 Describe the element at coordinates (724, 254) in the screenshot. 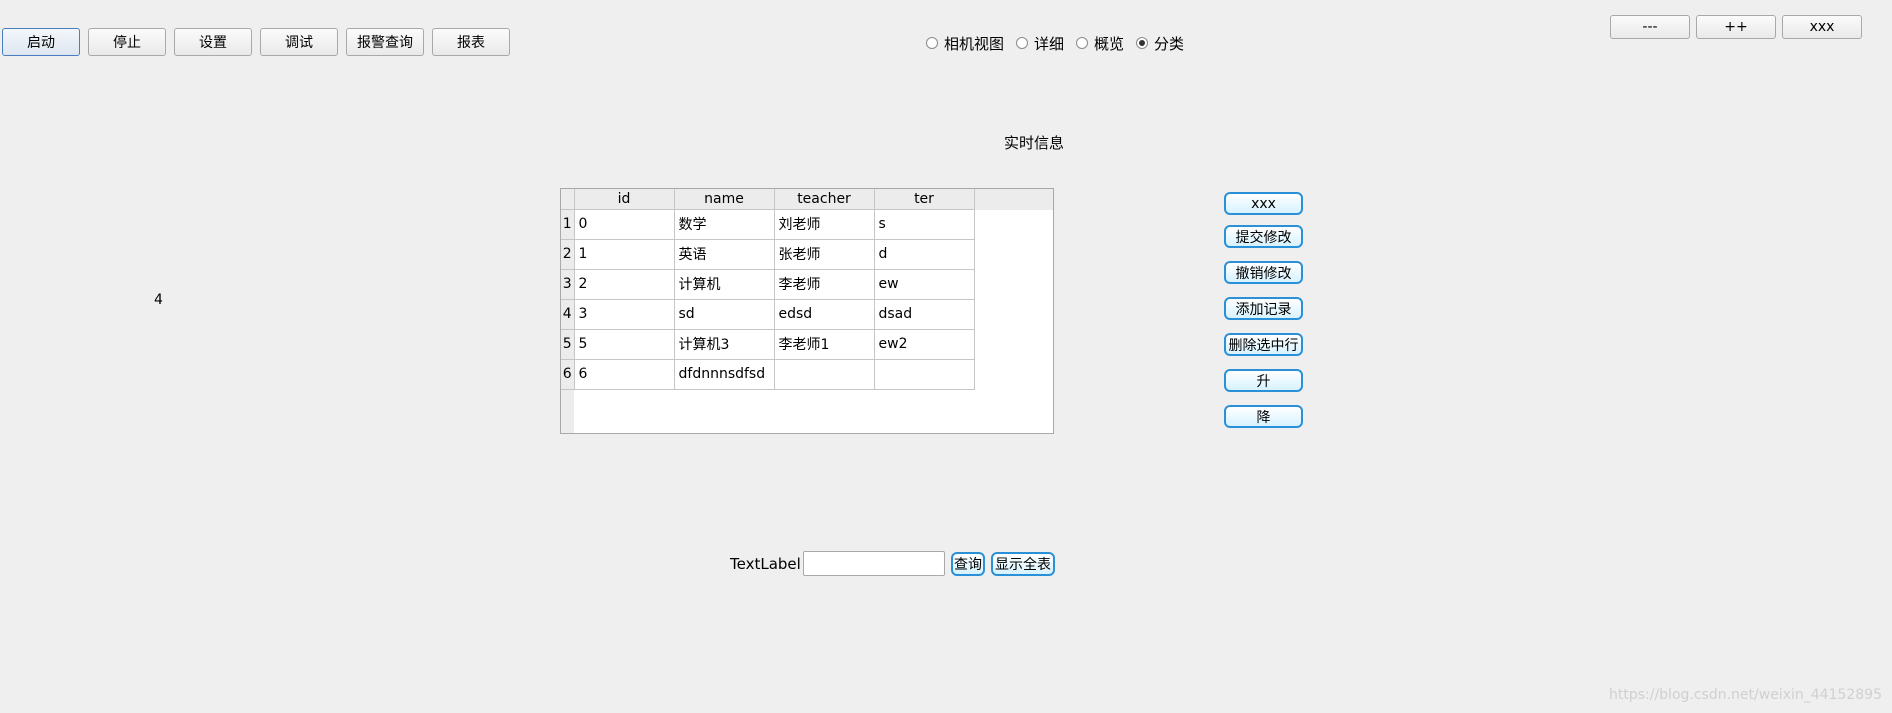

I see `cell-name: 英语` at that location.